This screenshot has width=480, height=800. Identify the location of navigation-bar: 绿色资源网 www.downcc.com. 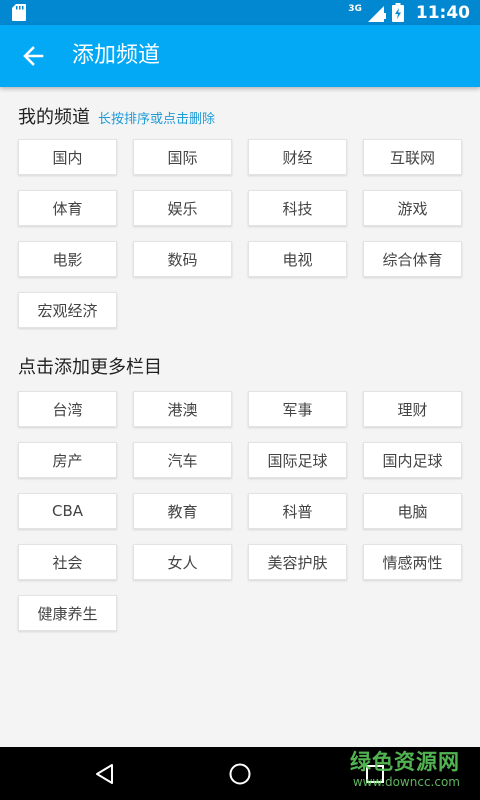
(240, 773).